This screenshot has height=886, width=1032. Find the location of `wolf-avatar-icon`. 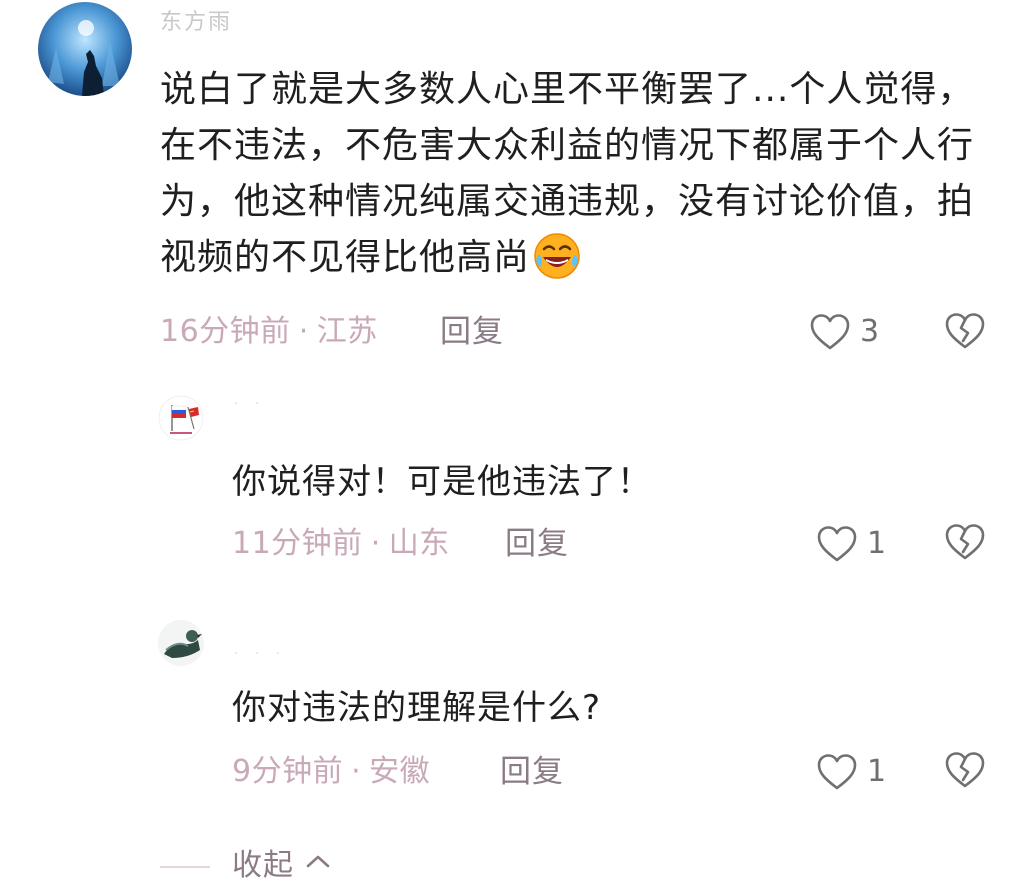

wolf-avatar-icon is located at coordinates (85, 49).